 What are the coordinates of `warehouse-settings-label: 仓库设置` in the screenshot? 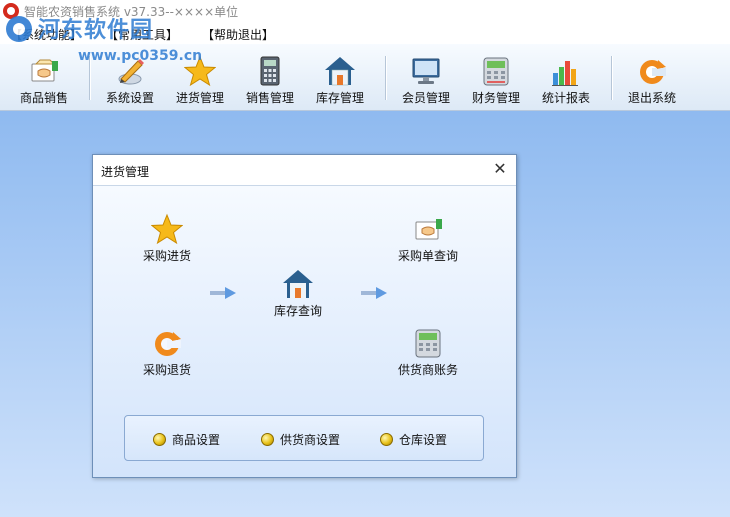 It's located at (423, 440).